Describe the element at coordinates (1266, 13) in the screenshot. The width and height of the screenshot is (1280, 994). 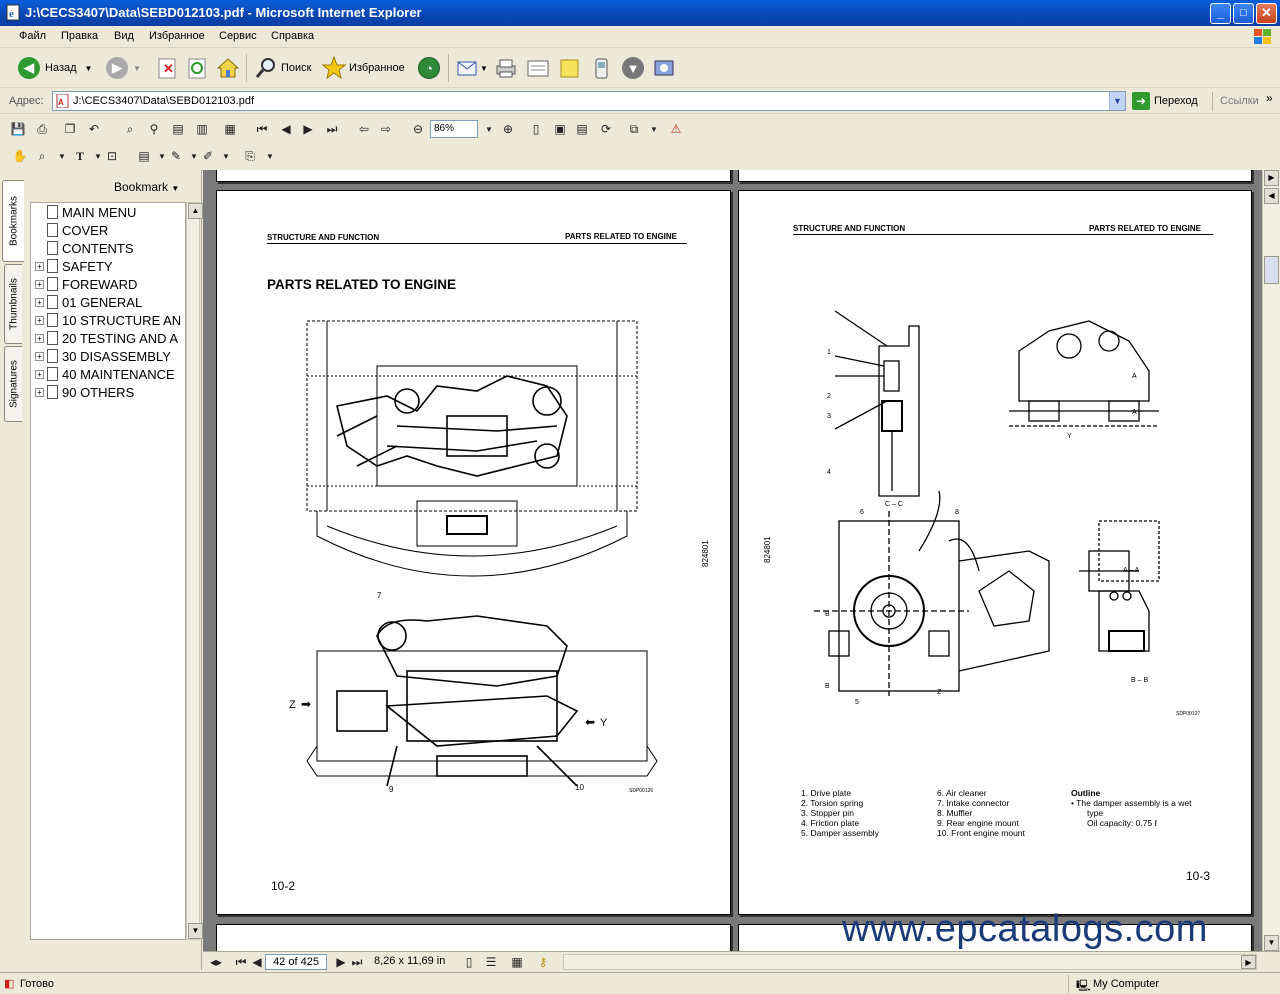
I see `close-button: ✕` at that location.